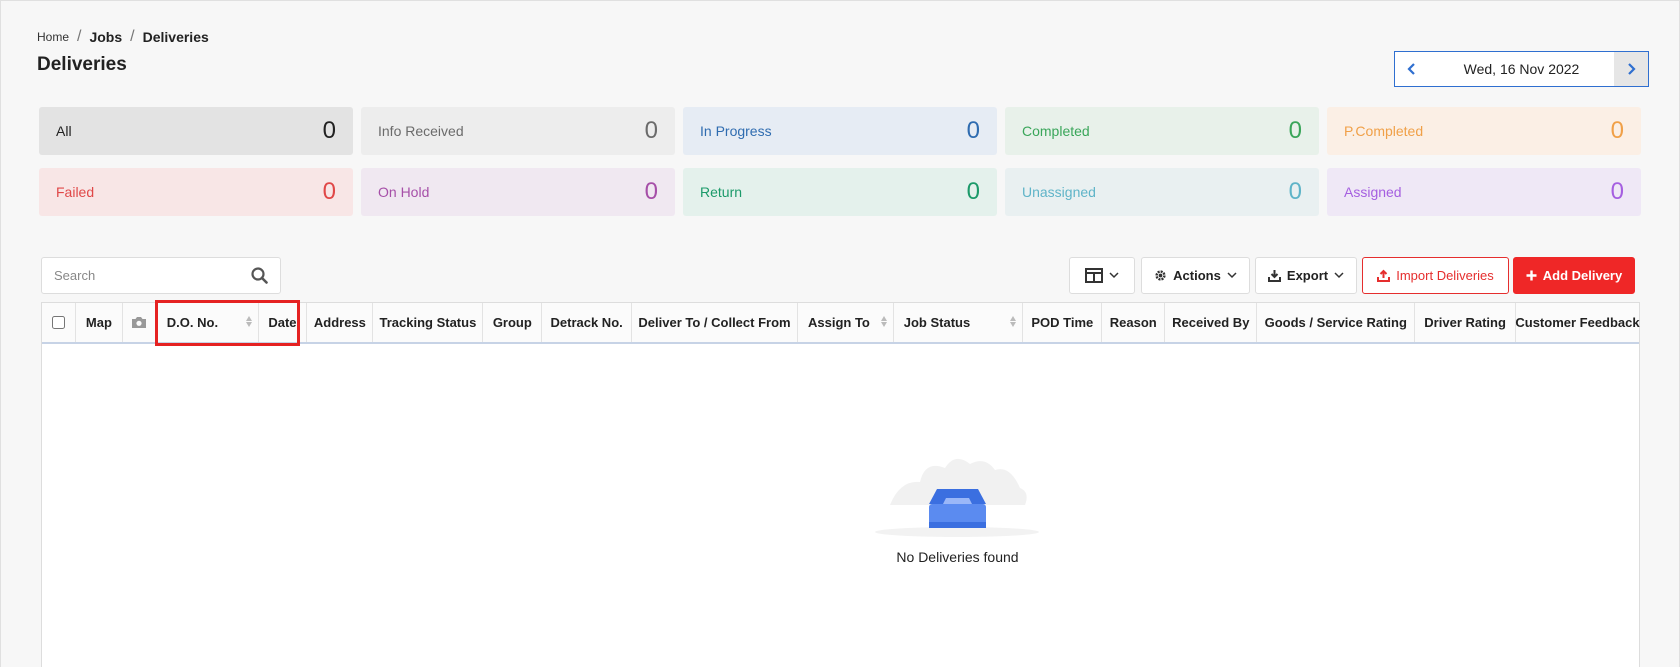 This screenshot has width=1680, height=667. What do you see at coordinates (340, 322) in the screenshot?
I see `column-header-address: Address` at bounding box center [340, 322].